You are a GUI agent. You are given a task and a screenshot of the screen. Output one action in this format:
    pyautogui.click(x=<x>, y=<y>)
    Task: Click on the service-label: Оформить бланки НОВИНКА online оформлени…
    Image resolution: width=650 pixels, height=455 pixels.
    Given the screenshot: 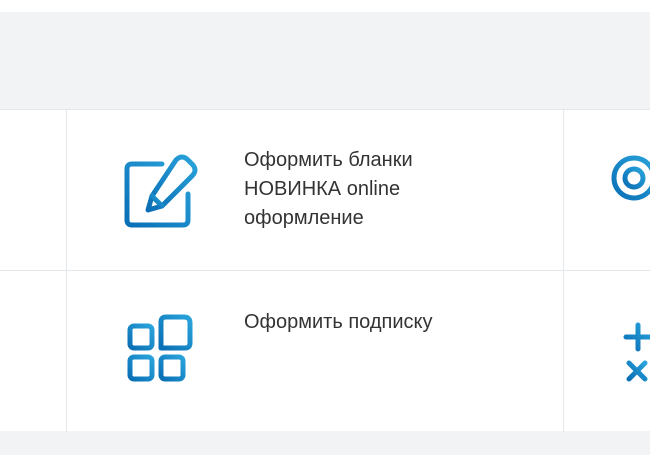 What is the action you would take?
    pyautogui.click(x=328, y=189)
    